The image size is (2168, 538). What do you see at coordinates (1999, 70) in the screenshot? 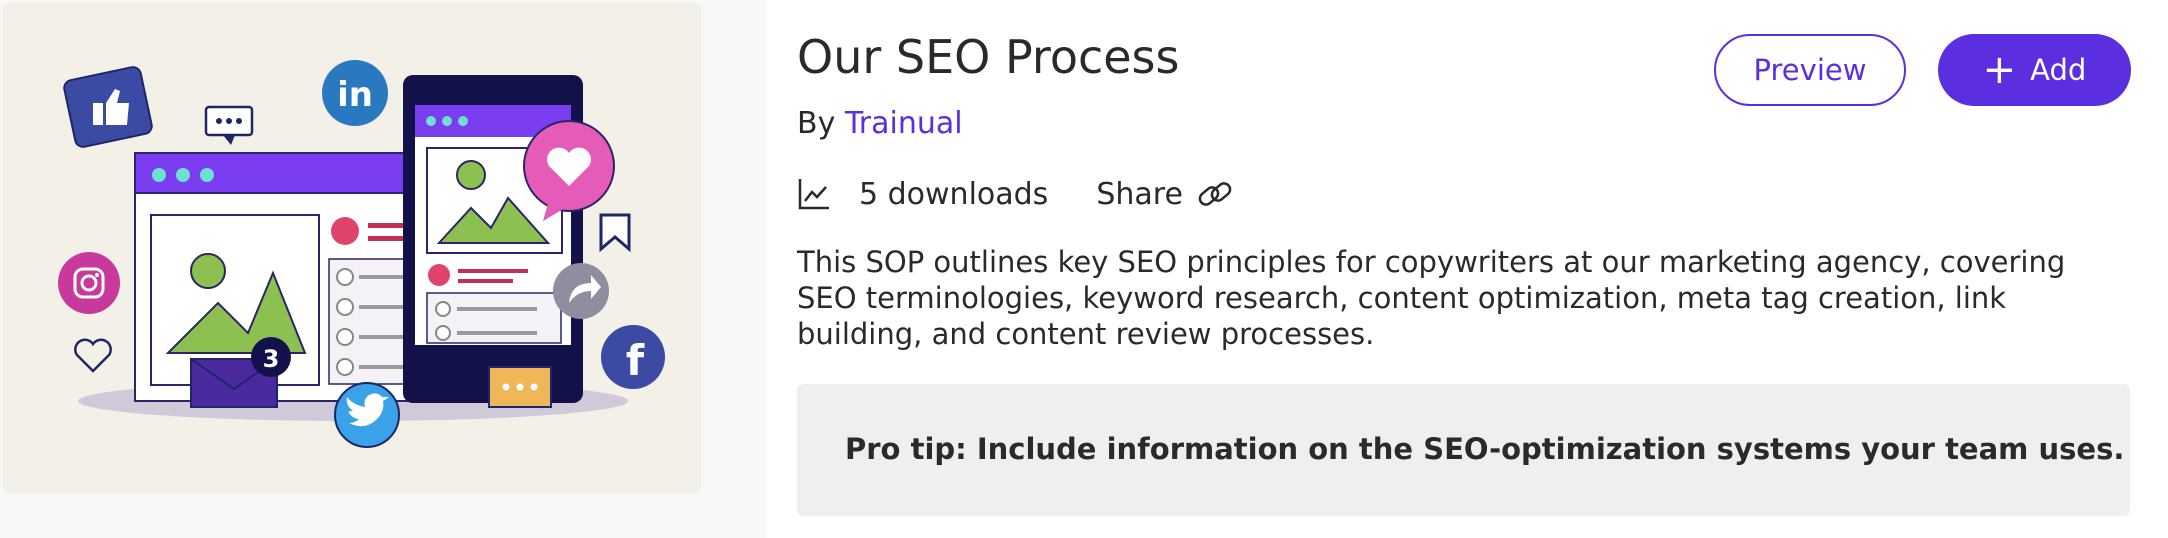
I see `plus-icon: +` at bounding box center [1999, 70].